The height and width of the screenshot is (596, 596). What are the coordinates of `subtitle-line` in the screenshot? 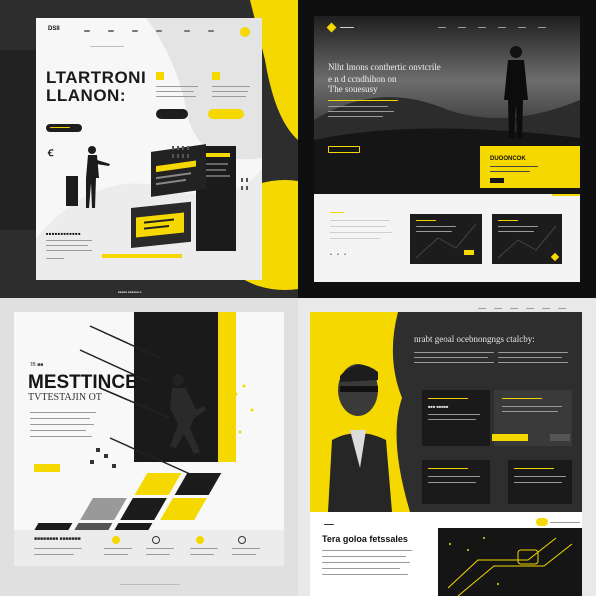 It's located at (363, 100).